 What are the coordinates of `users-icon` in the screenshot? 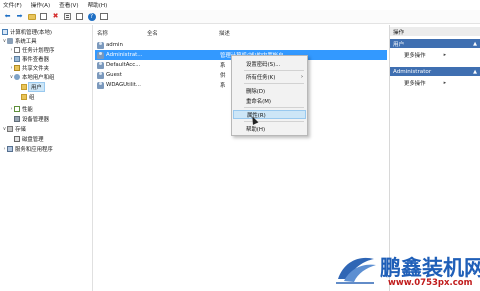 It's located at (17, 77).